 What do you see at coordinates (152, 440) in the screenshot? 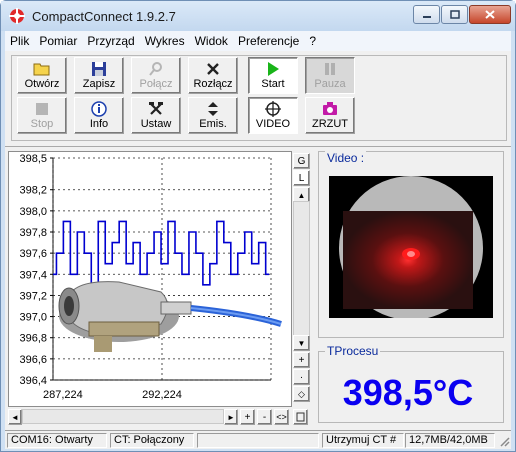
I see `status-connection: CT: Połączony` at bounding box center [152, 440].